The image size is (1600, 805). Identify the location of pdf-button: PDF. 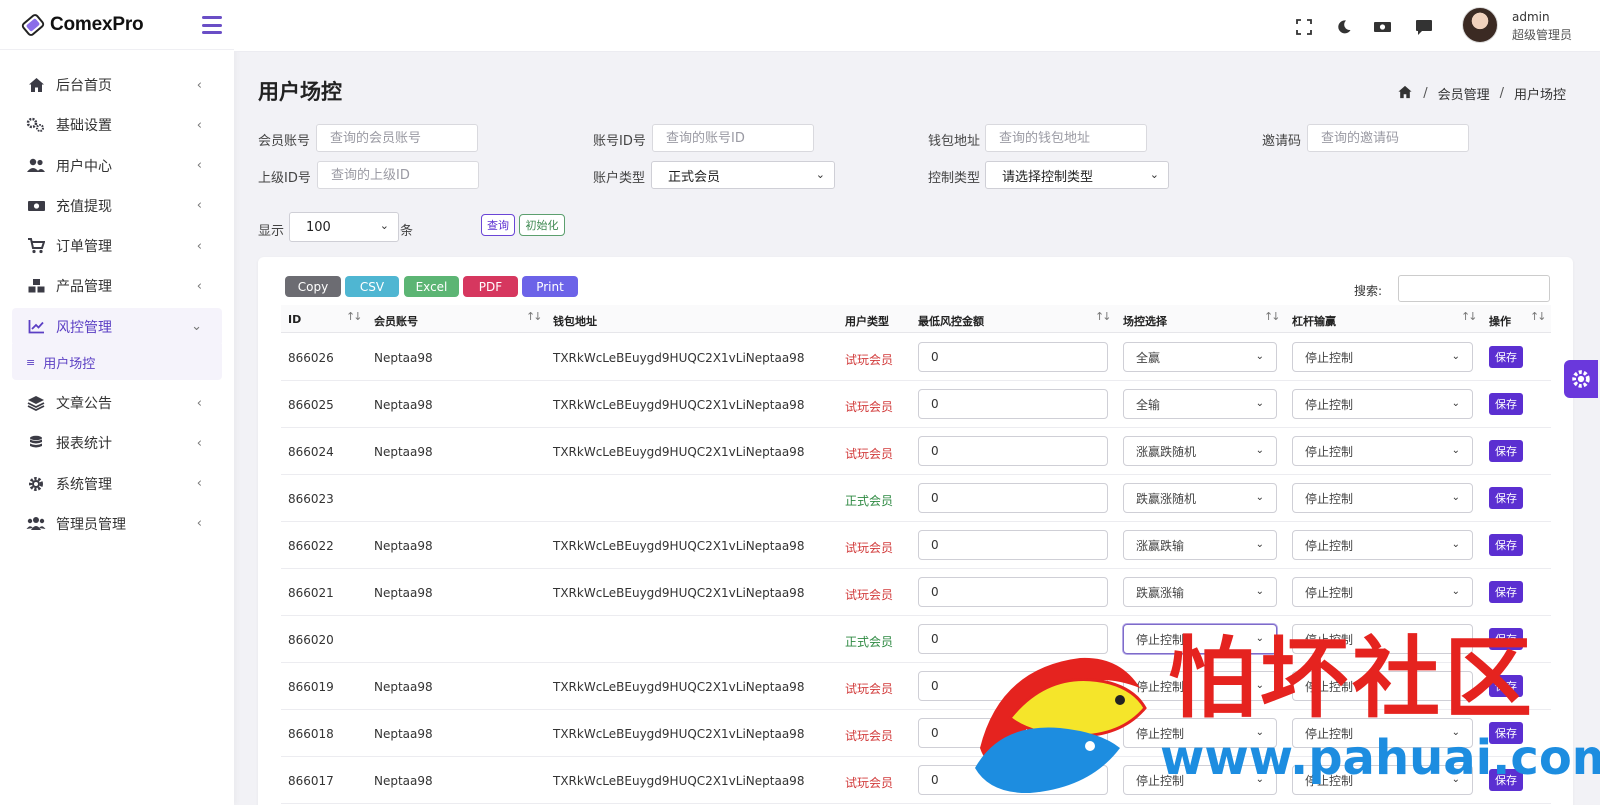
(490, 286).